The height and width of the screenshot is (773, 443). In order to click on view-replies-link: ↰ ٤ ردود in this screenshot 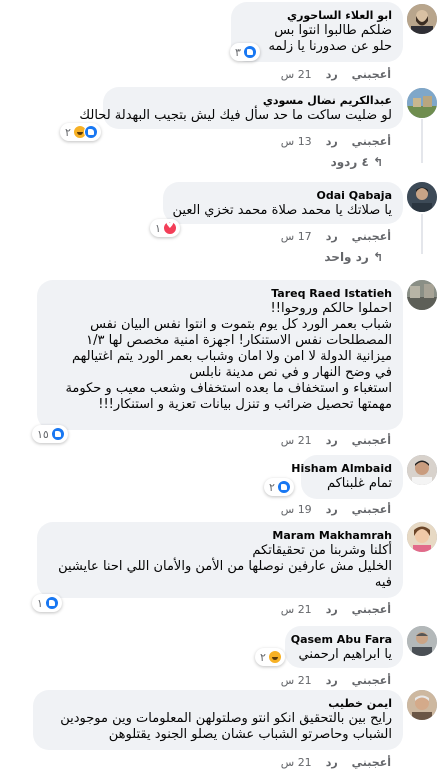, I will do `click(357, 162)`.